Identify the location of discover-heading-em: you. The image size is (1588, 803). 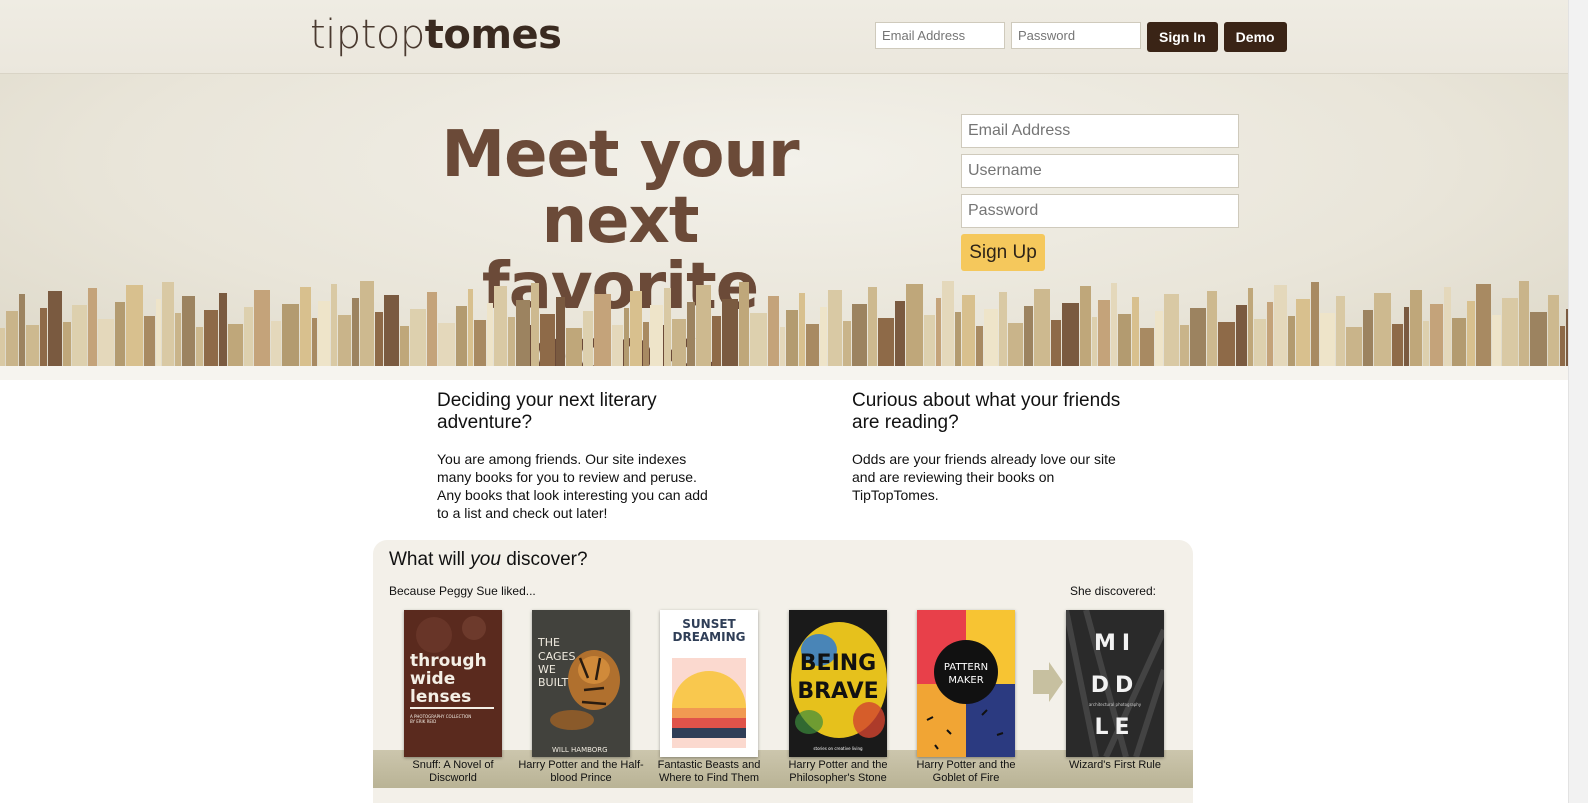
(485, 559).